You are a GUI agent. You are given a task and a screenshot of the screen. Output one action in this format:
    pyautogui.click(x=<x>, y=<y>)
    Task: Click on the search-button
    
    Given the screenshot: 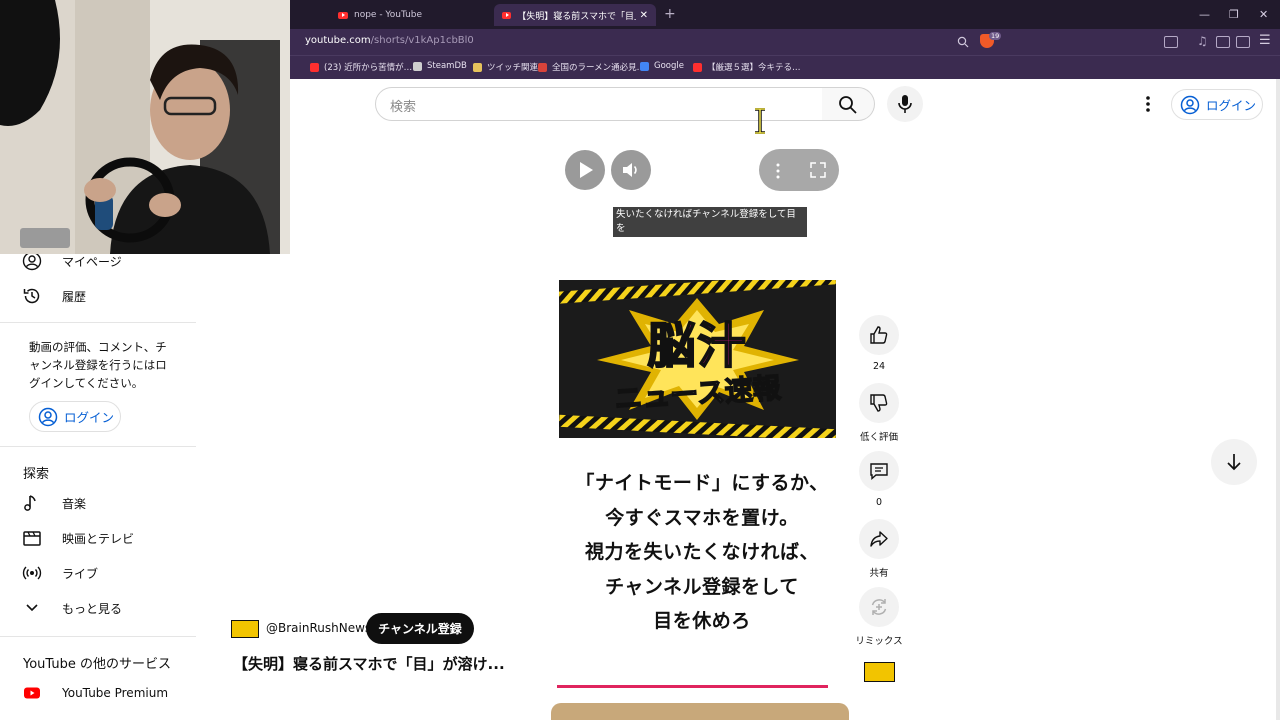 What is the action you would take?
    pyautogui.click(x=848, y=104)
    